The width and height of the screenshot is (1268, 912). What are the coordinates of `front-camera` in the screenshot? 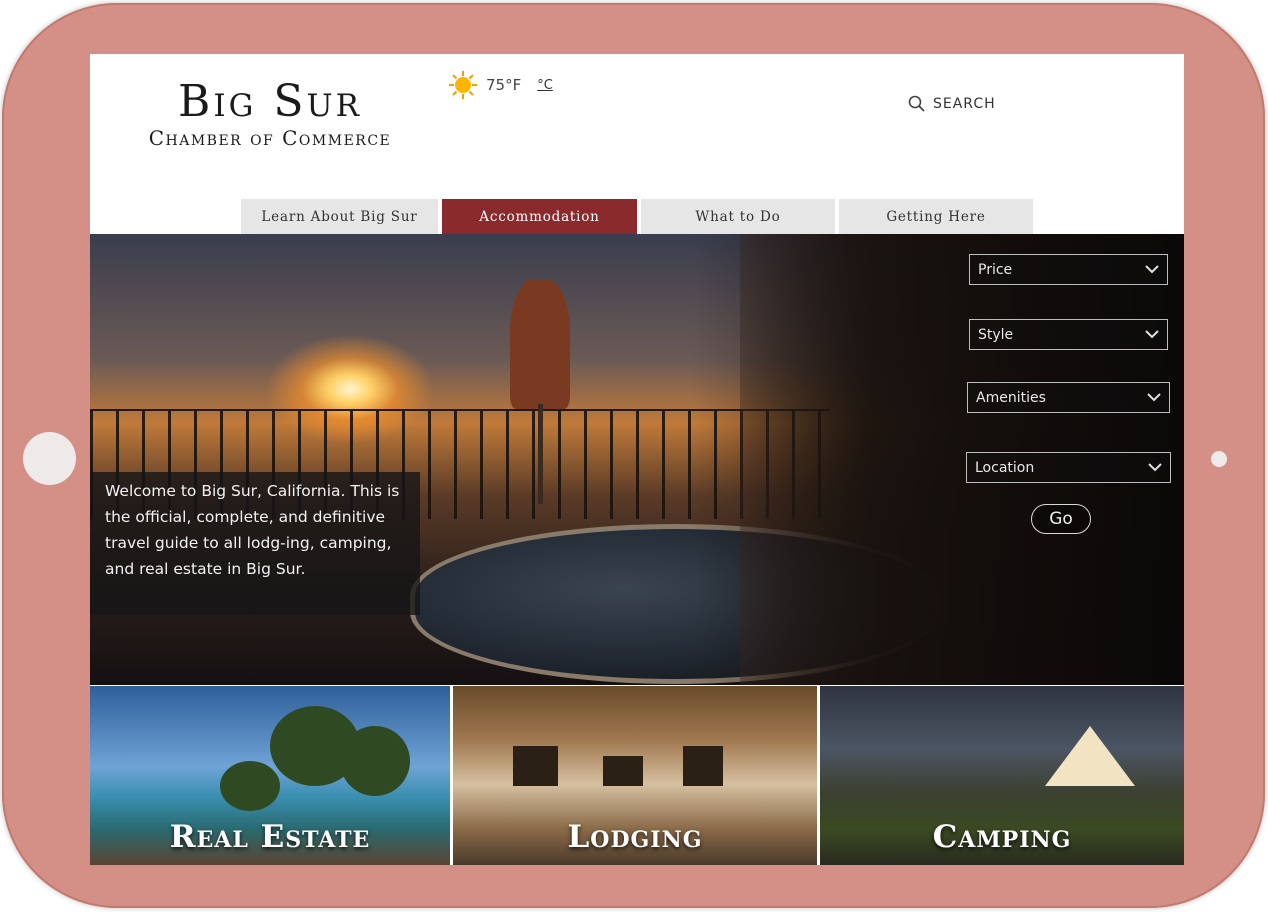 It's located at (1219, 459).